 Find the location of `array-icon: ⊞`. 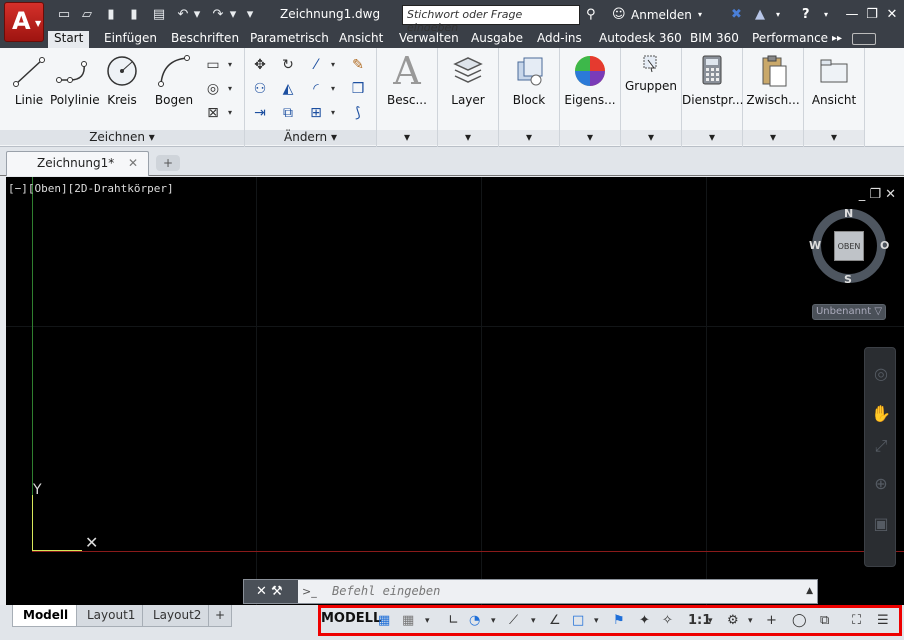

array-icon: ⊞ is located at coordinates (316, 113).